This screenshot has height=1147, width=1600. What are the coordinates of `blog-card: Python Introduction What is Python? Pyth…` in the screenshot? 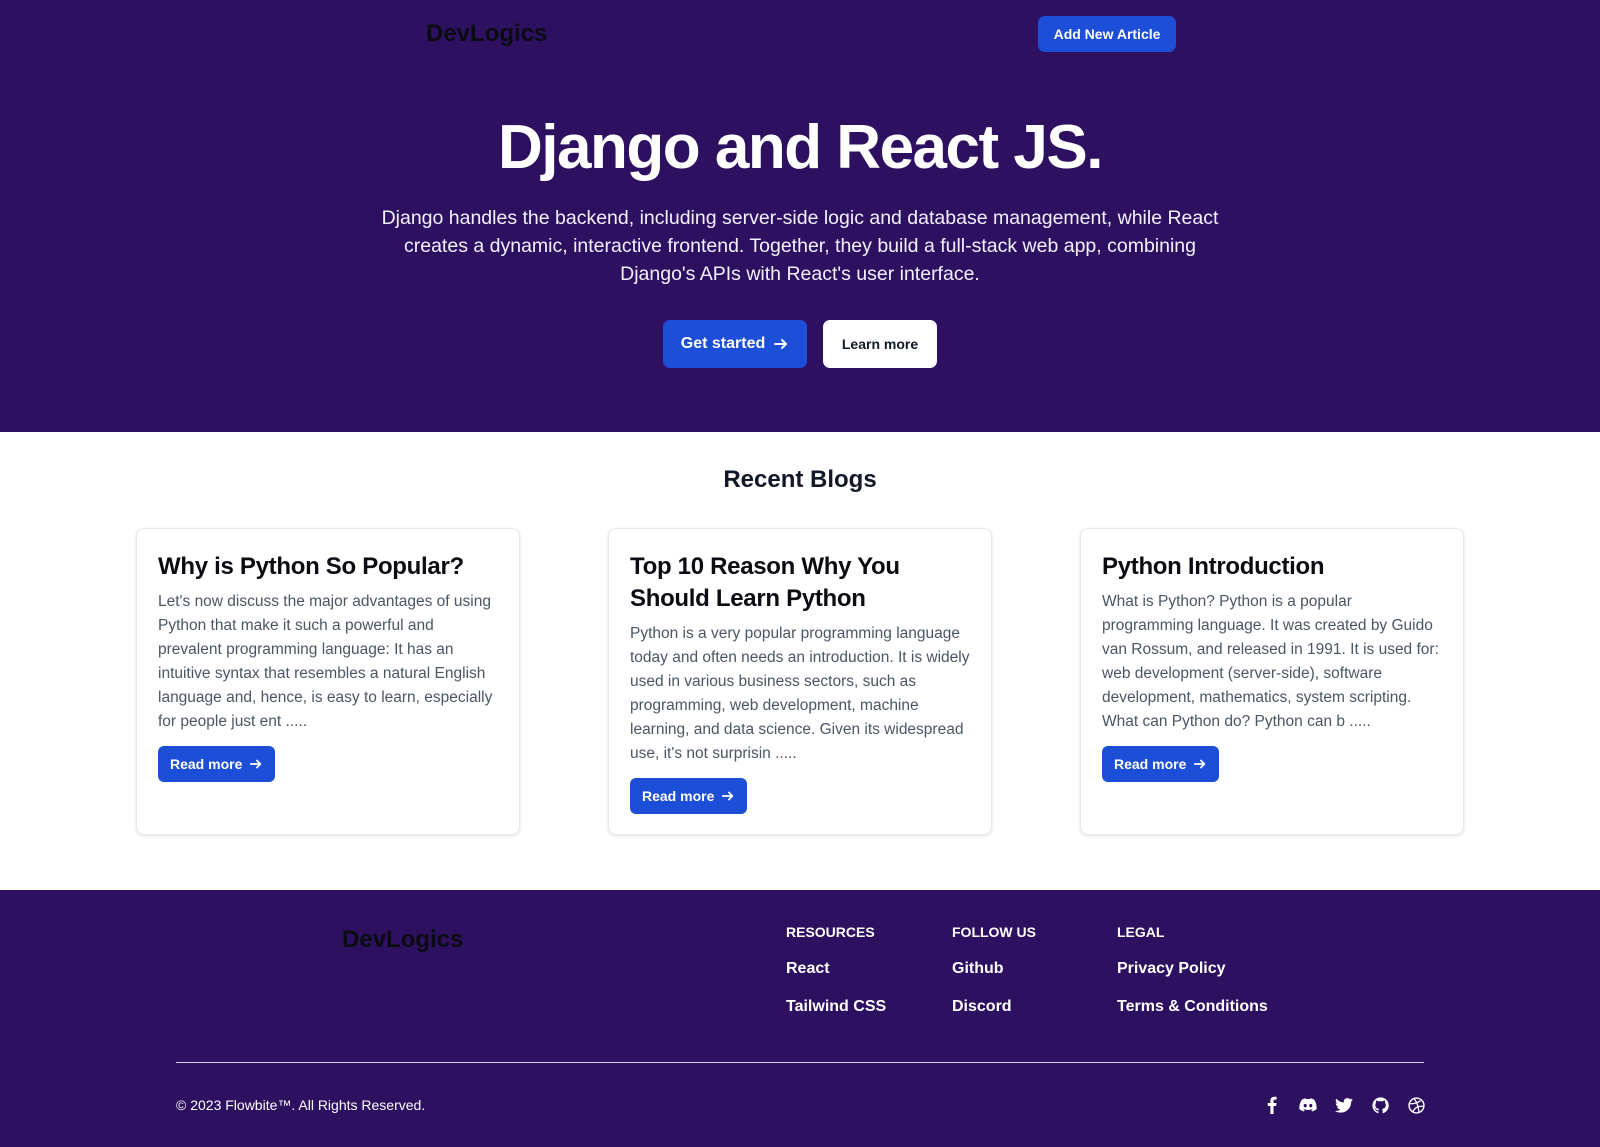 It's located at (1272, 681).